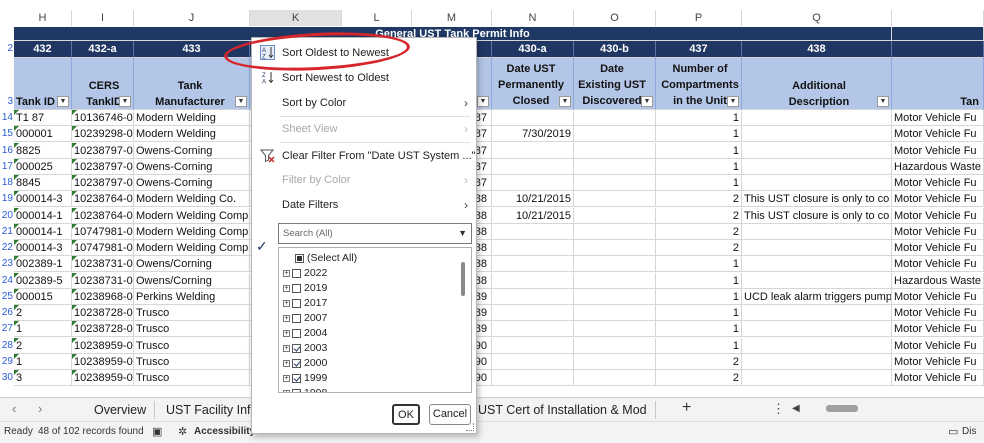 This screenshot has height=443, width=984. What do you see at coordinates (452, 18) in the screenshot?
I see `column-header-m: M` at bounding box center [452, 18].